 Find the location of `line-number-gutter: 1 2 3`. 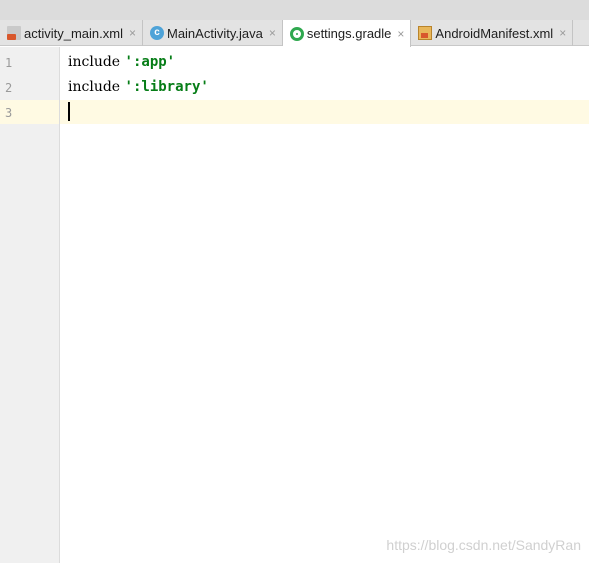

line-number-gutter: 1 2 3 is located at coordinates (30, 305).